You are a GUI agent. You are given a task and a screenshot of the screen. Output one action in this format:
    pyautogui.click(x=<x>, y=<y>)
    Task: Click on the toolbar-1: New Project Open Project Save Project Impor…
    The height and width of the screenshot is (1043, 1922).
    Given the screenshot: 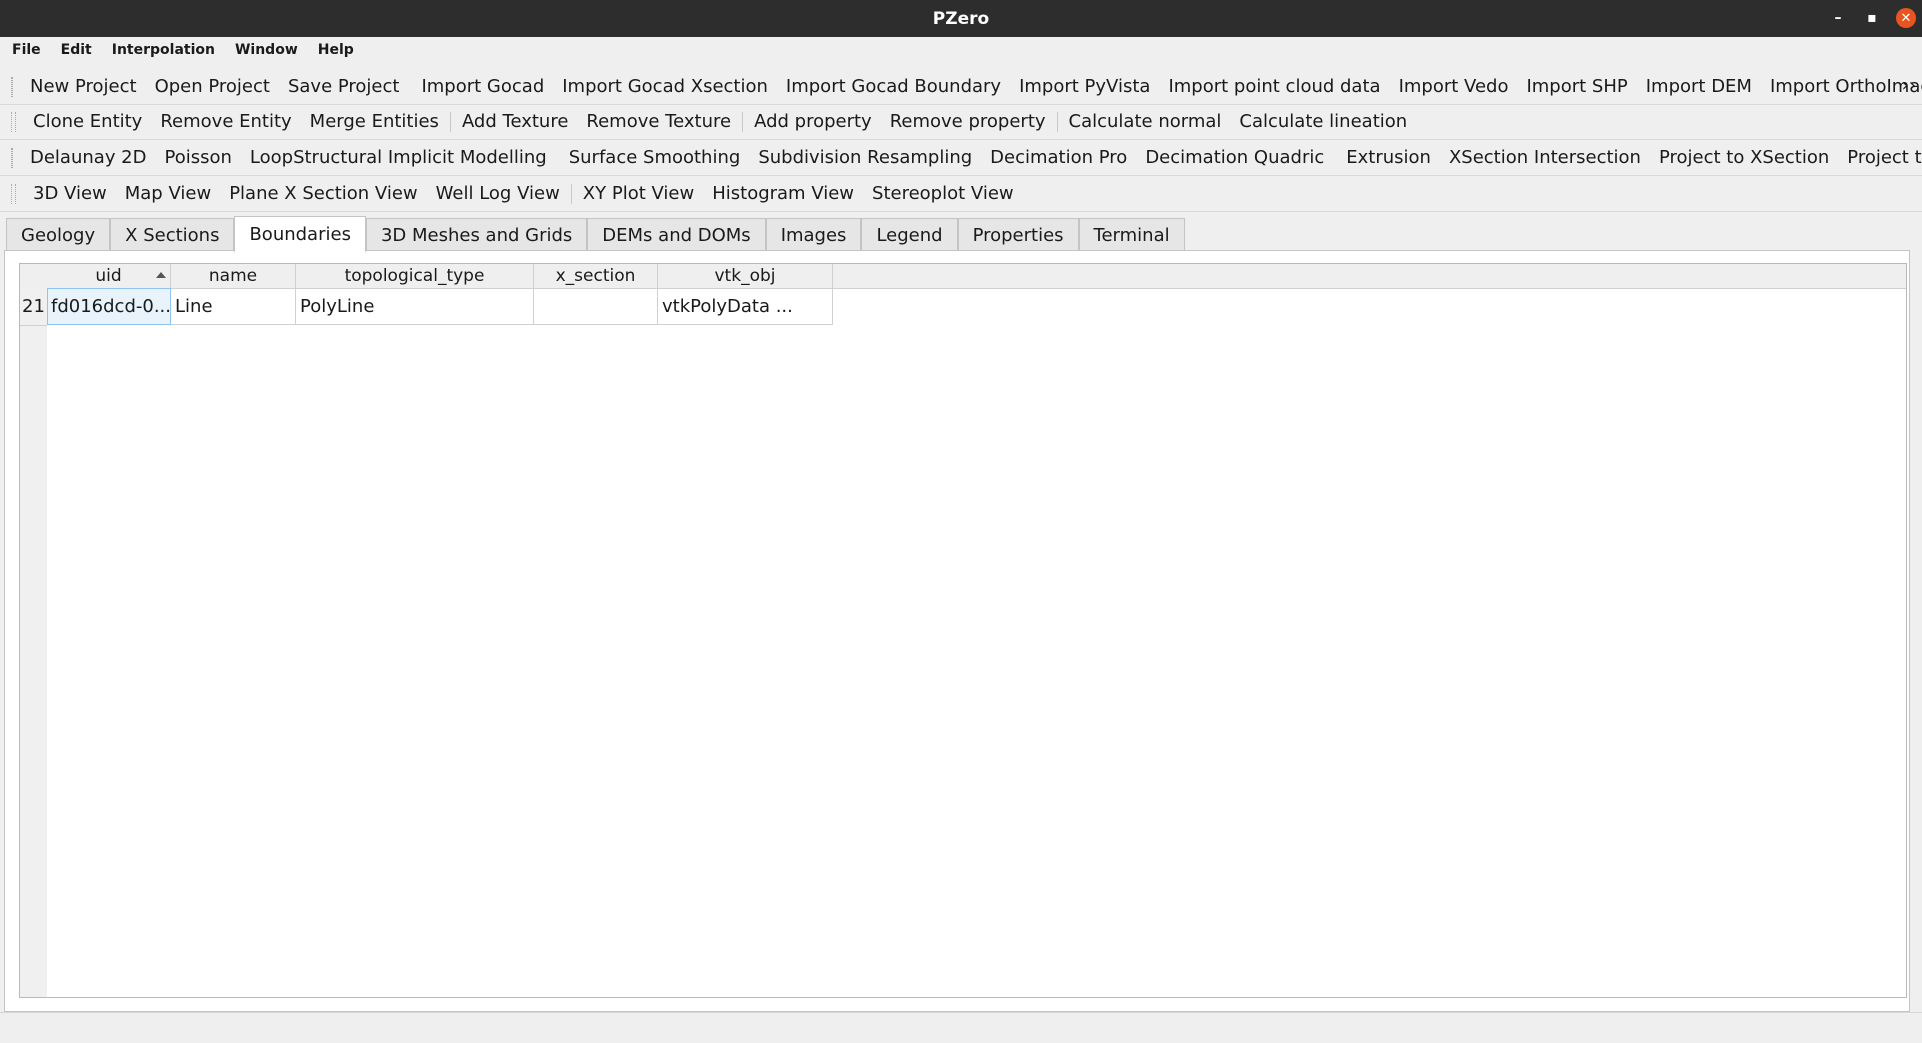 What is the action you would take?
    pyautogui.click(x=961, y=87)
    